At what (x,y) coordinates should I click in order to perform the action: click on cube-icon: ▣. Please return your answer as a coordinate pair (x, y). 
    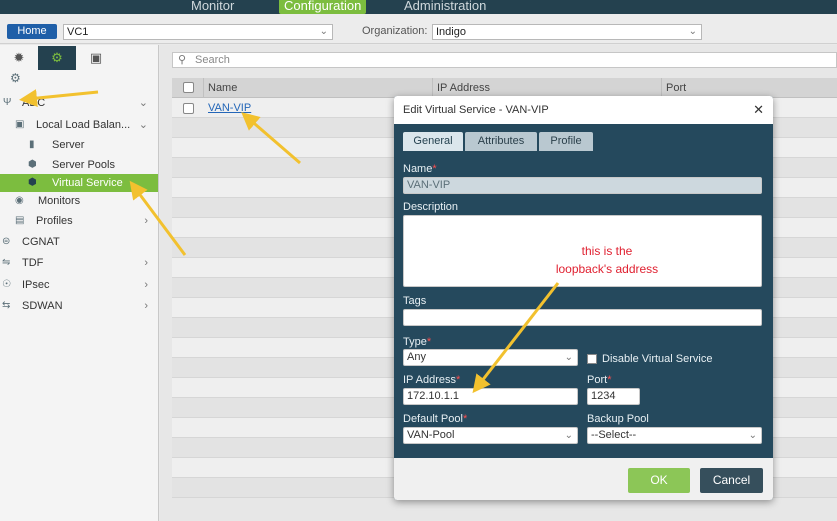
    Looking at the image, I should click on (96, 58).